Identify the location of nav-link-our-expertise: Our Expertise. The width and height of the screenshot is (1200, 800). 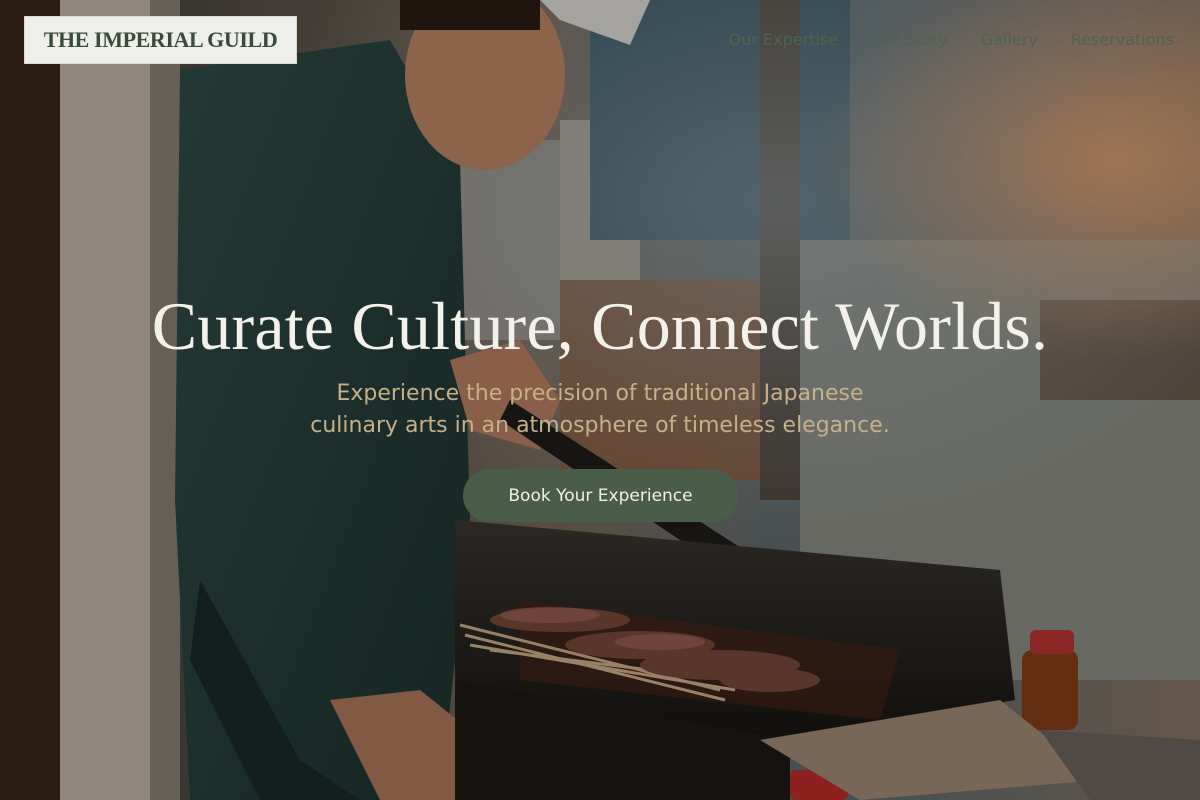
(783, 39).